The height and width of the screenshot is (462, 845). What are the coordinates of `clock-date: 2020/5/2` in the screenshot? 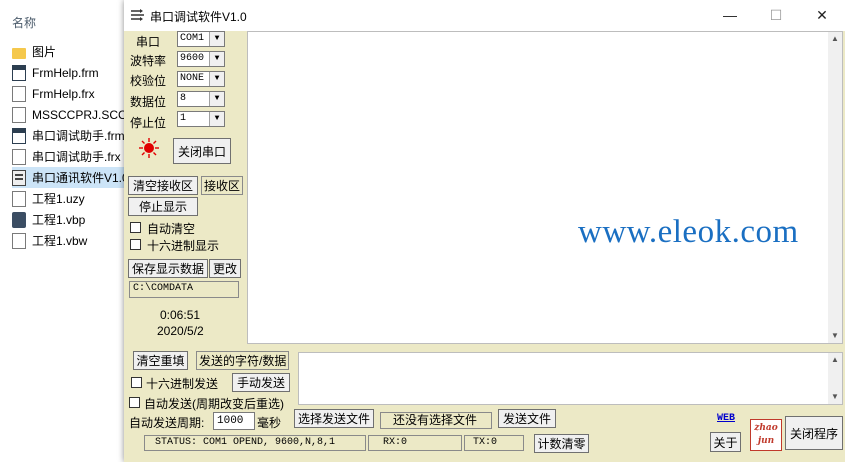 It's located at (180, 331).